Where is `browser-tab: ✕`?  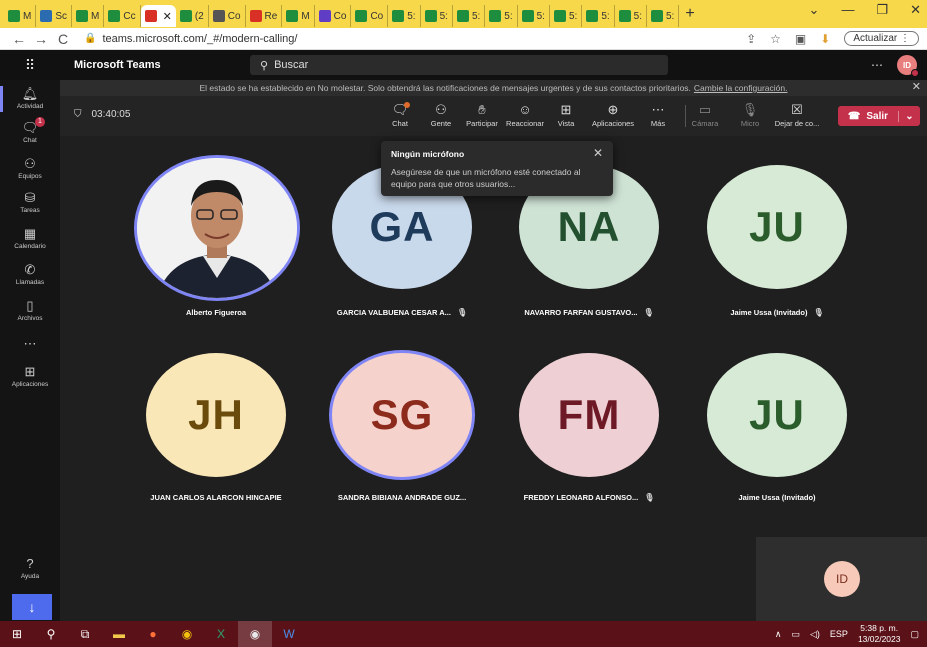 browser-tab: ✕ is located at coordinates (158, 16).